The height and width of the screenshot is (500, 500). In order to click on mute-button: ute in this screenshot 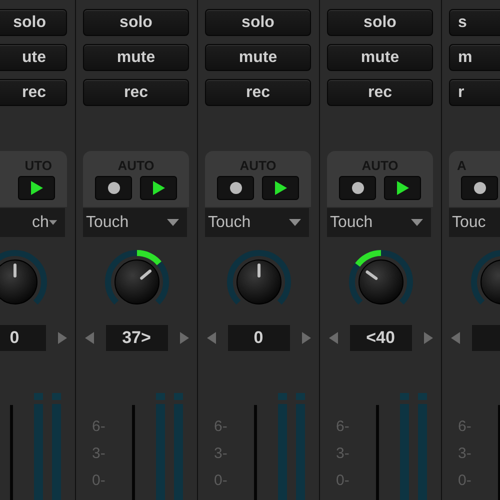, I will do `click(33, 57)`.